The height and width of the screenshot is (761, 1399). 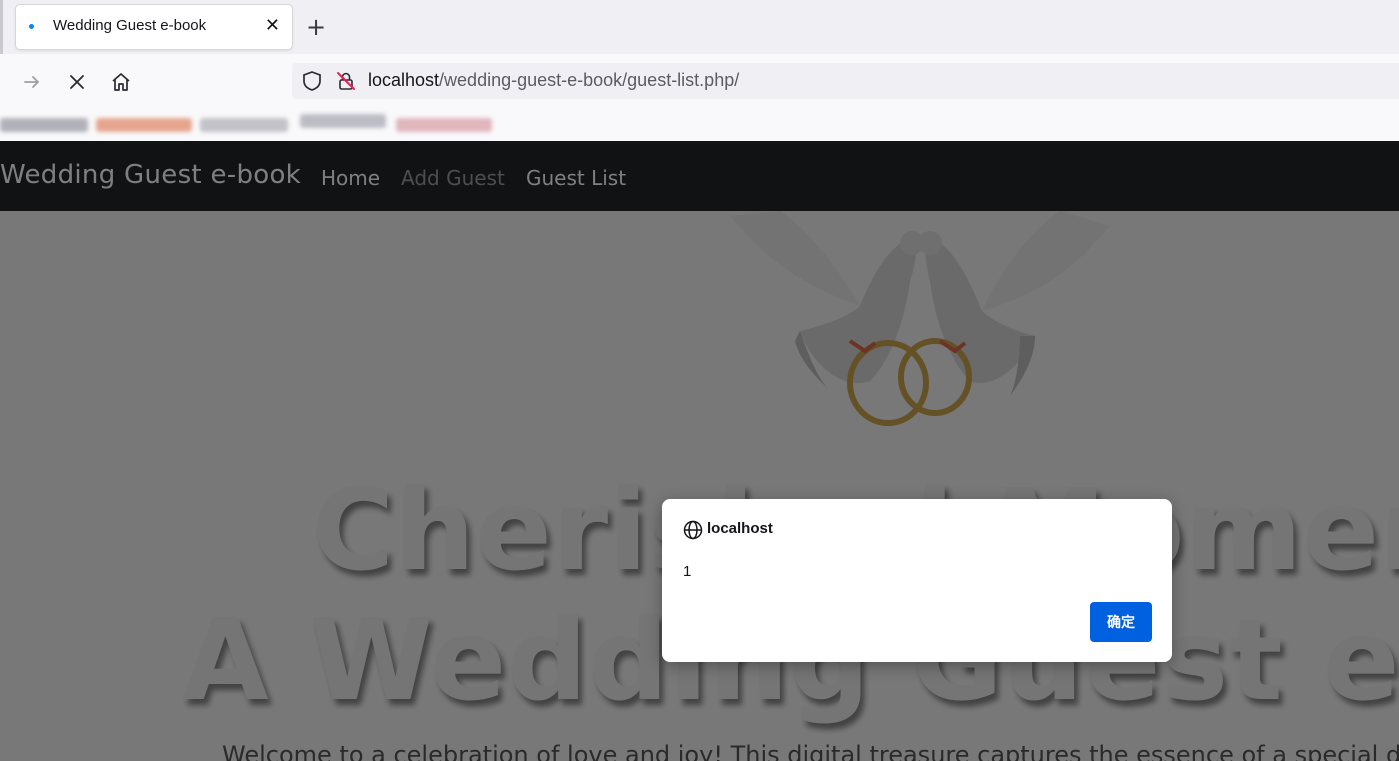 What do you see at coordinates (693, 530) in the screenshot?
I see `globe-icon` at bounding box center [693, 530].